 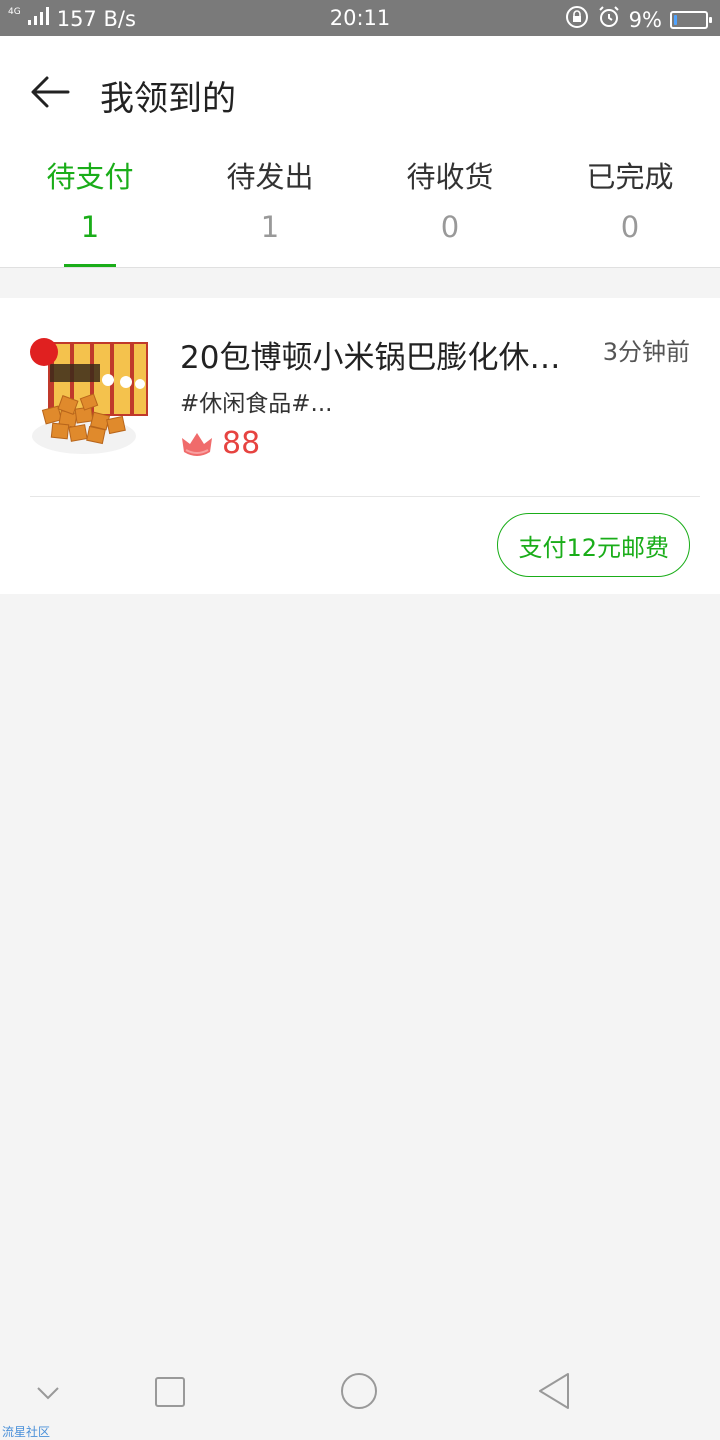 I want to click on tab-pending-payment: 待支付 1, so click(x=90, y=211).